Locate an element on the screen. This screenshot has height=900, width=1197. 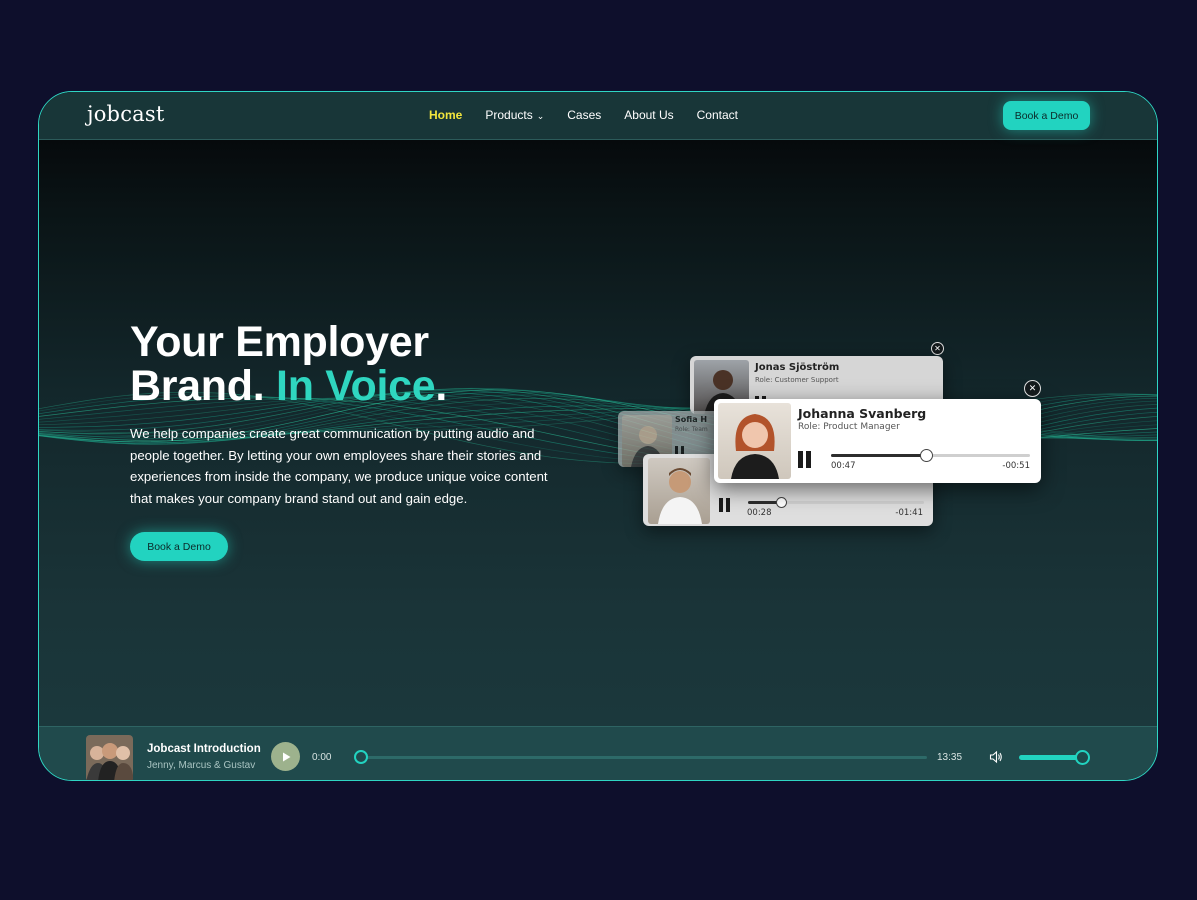
nav-item-contact: Contact is located at coordinates (717, 115).